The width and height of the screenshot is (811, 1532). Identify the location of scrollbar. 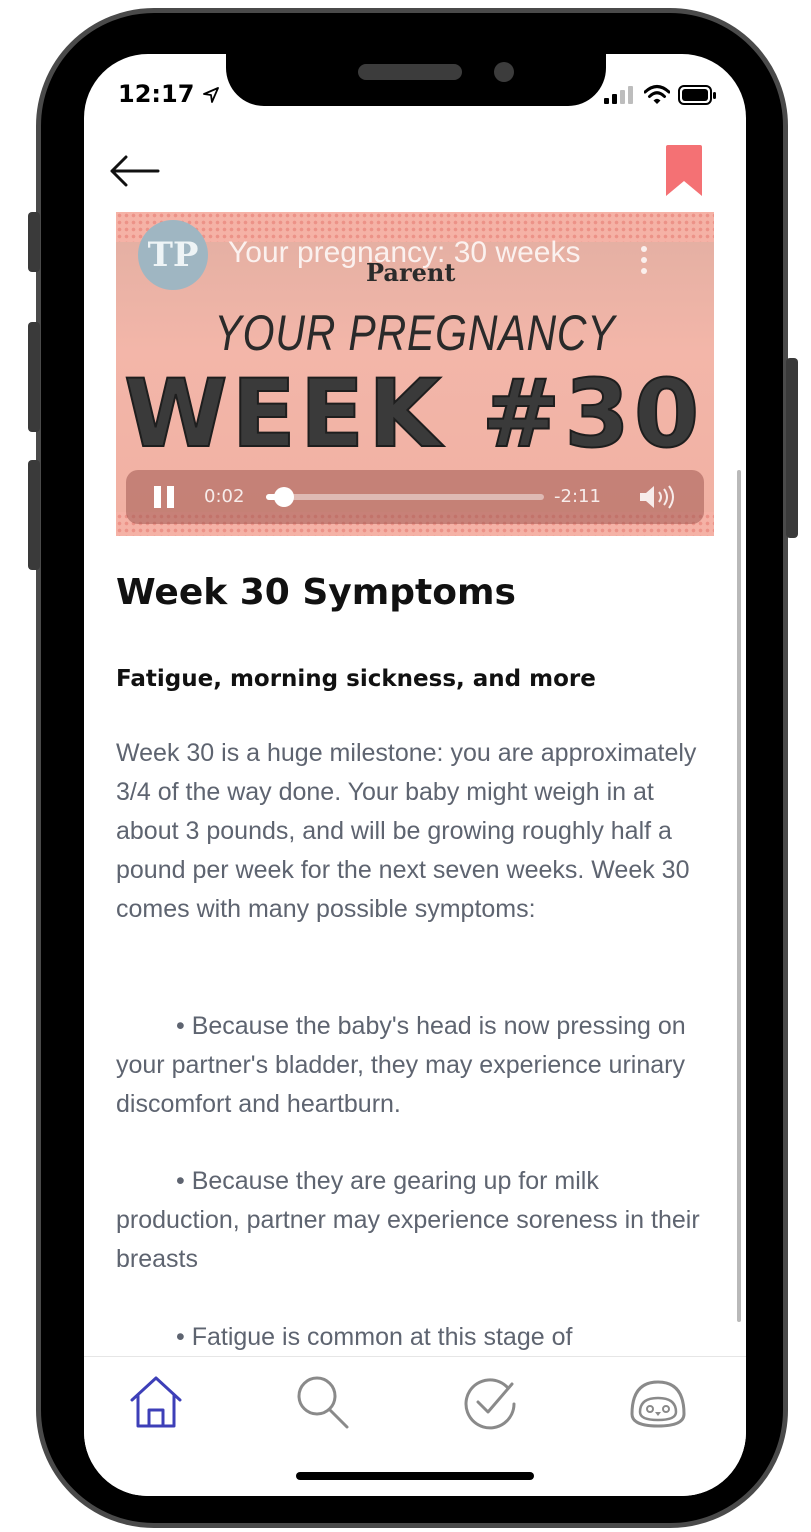
(739, 896).